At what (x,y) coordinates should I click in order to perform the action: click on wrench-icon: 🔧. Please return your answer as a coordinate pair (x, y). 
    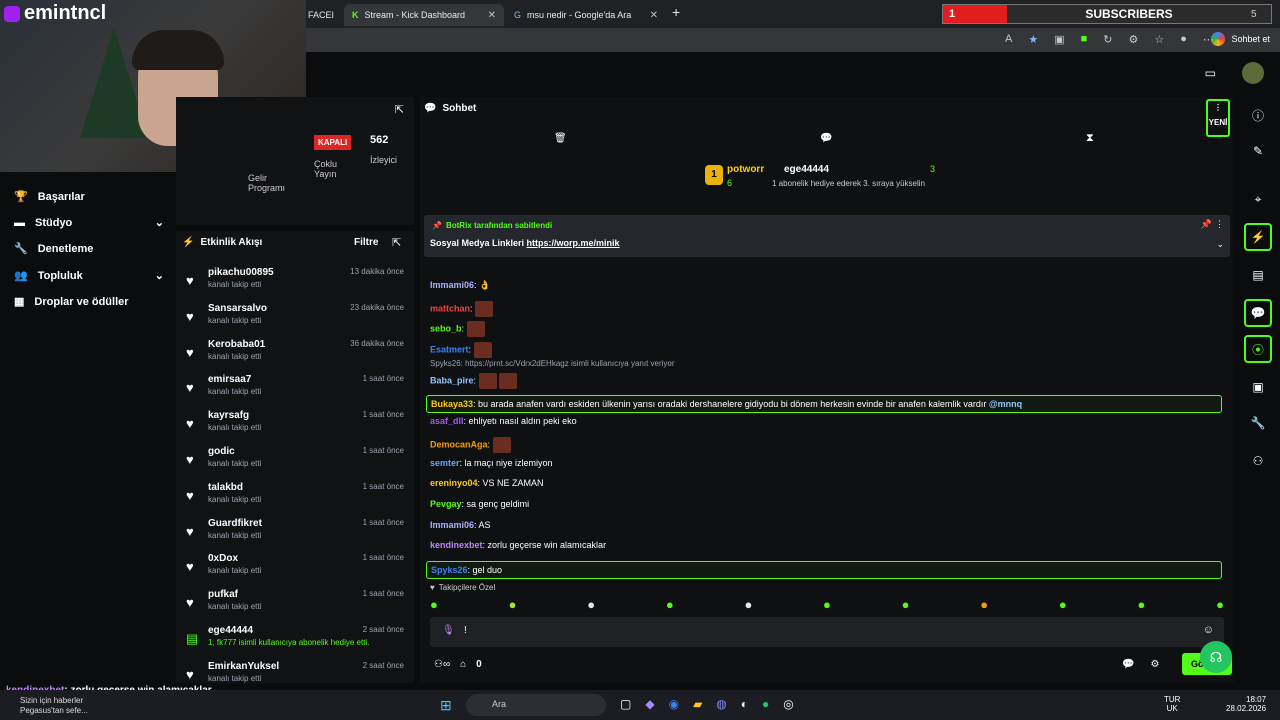
    Looking at the image, I should click on (1258, 423).